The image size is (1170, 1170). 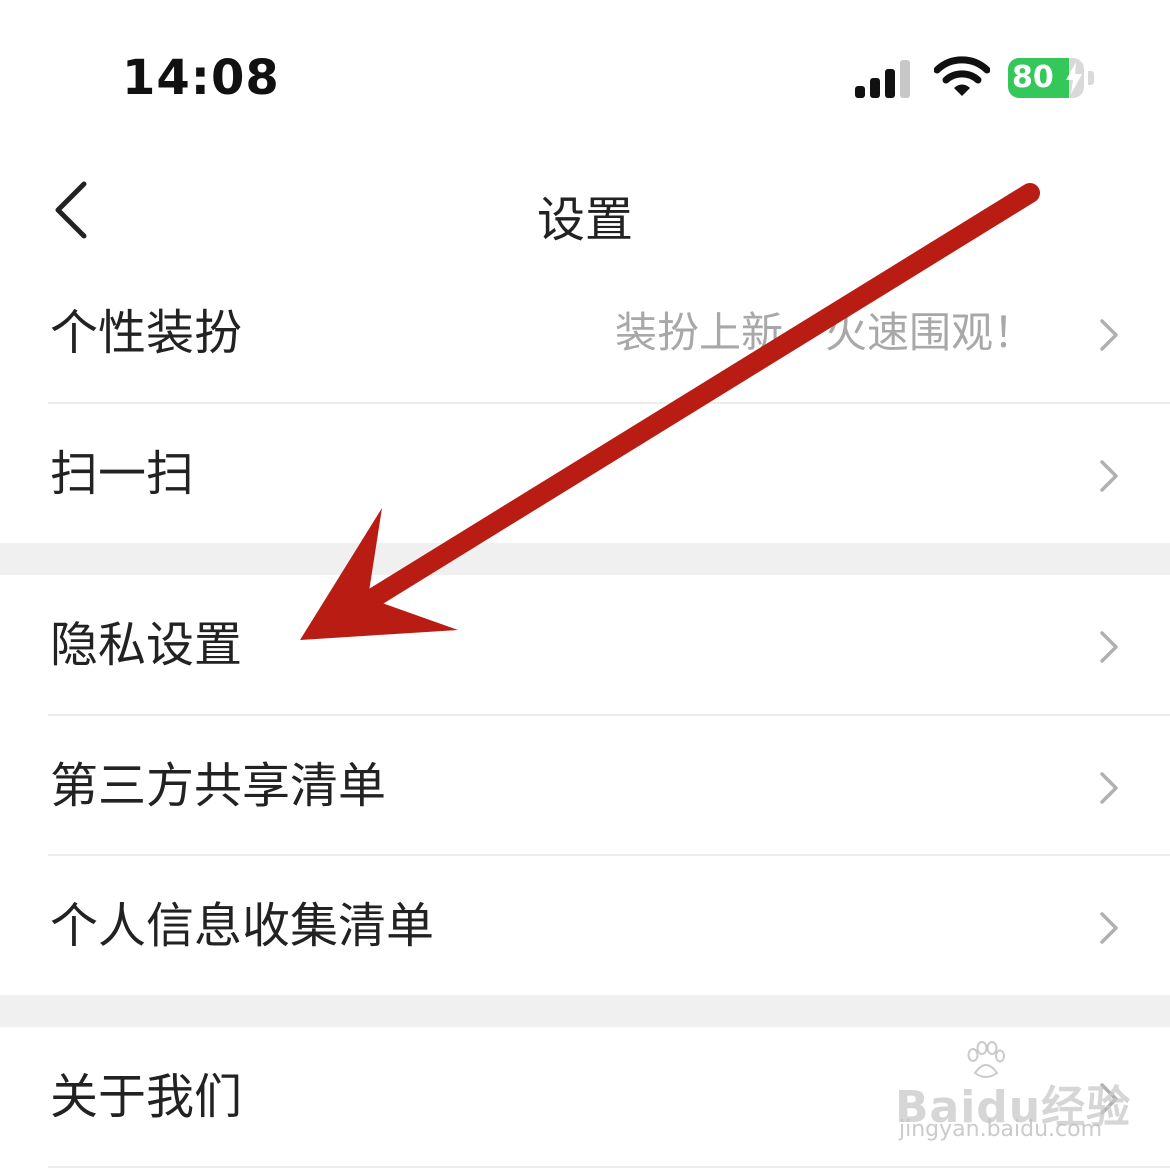 I want to click on status-bar: 14:08 80, so click(x=585, y=75).